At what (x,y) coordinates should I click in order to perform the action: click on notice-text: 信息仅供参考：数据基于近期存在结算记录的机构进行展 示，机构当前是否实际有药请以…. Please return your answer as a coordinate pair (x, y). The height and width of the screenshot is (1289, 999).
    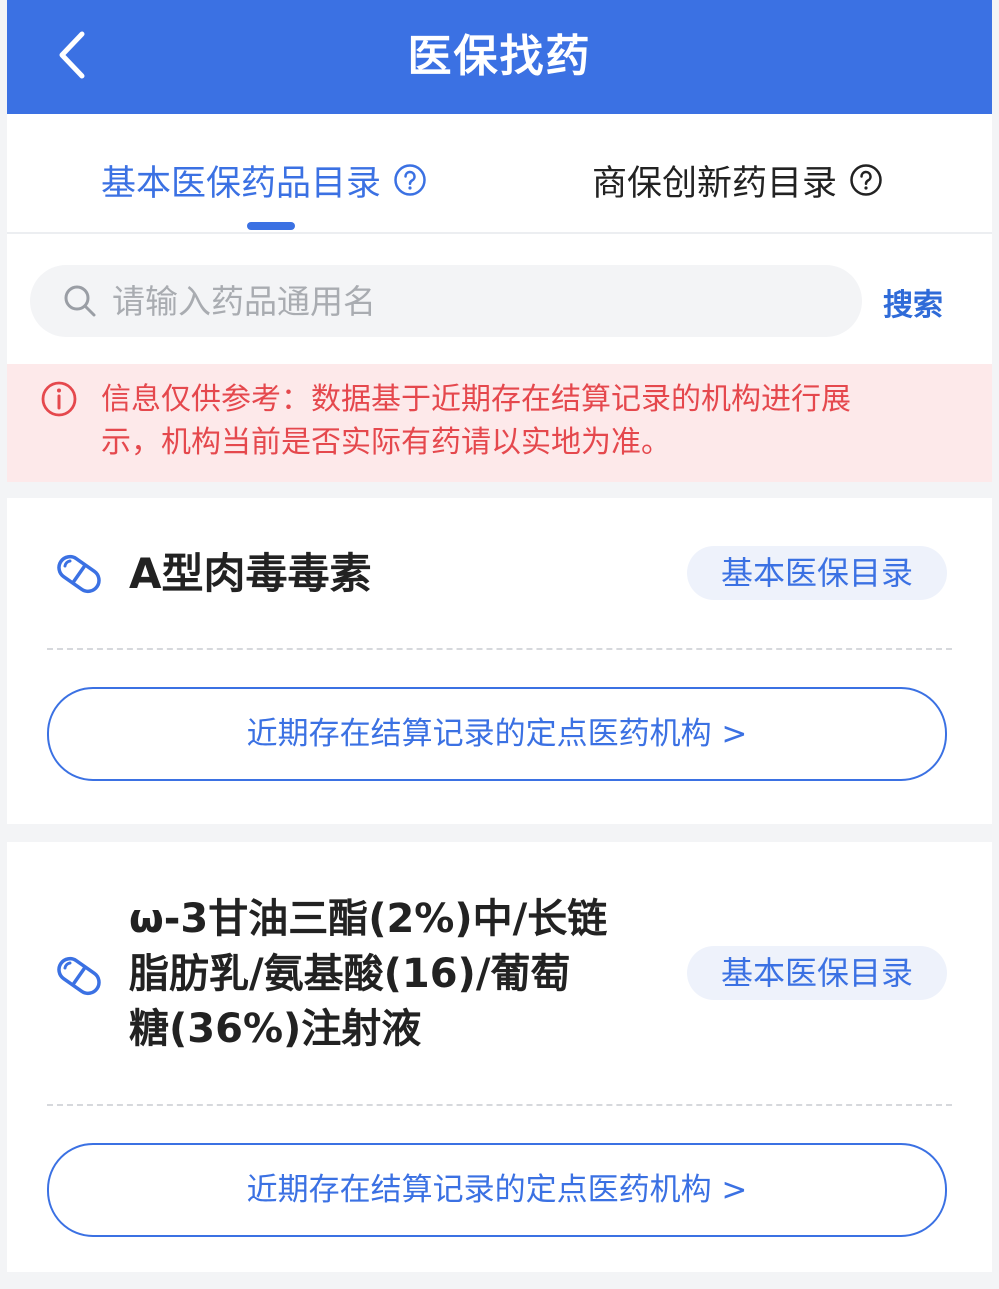
    Looking at the image, I should click on (501, 421).